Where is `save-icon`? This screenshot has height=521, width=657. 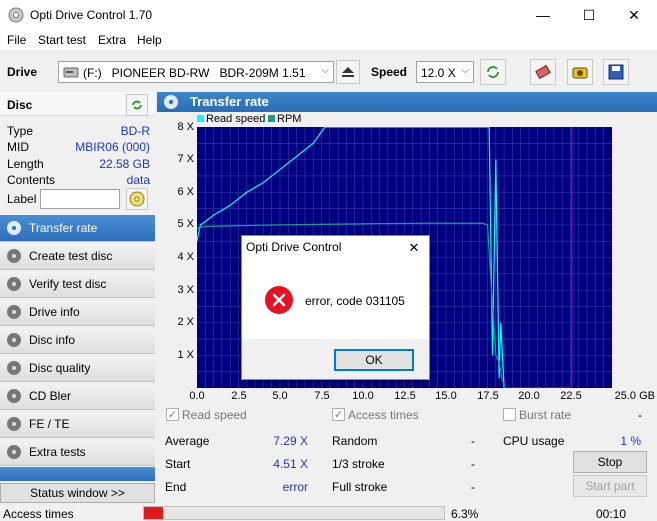 save-icon is located at coordinates (616, 72).